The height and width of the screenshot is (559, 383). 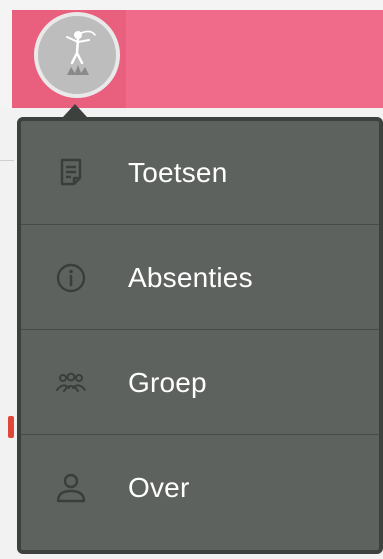 What do you see at coordinates (71, 488) in the screenshot?
I see `person-icon` at bounding box center [71, 488].